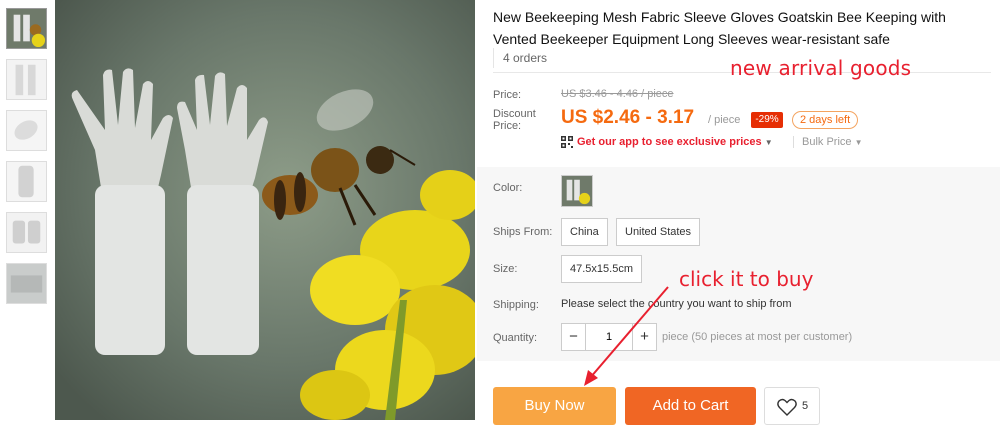 The height and width of the screenshot is (427, 1000). I want to click on quantity-input, so click(609, 337).